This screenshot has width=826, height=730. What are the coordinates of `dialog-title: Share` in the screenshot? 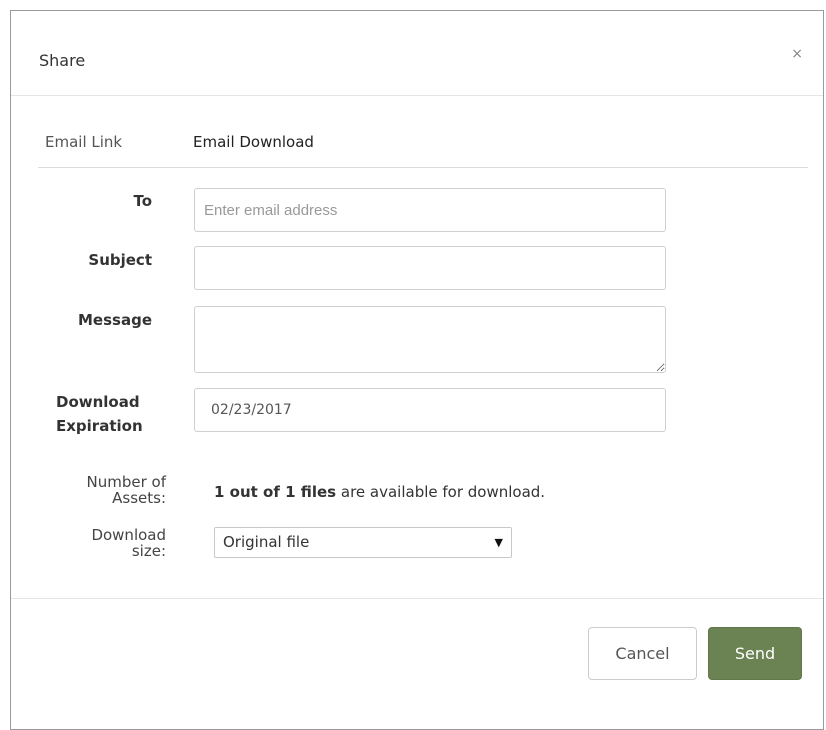 It's located at (62, 60).